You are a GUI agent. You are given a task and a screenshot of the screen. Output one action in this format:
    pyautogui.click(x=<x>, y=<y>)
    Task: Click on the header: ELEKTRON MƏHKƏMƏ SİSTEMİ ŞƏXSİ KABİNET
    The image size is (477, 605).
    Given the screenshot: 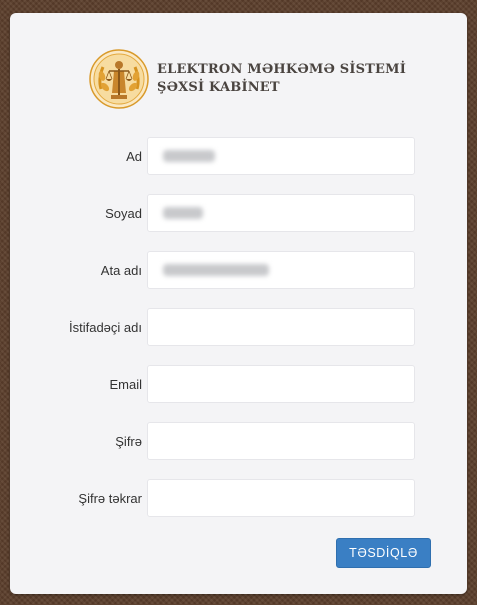 What is the action you would take?
    pyautogui.click(x=247, y=79)
    